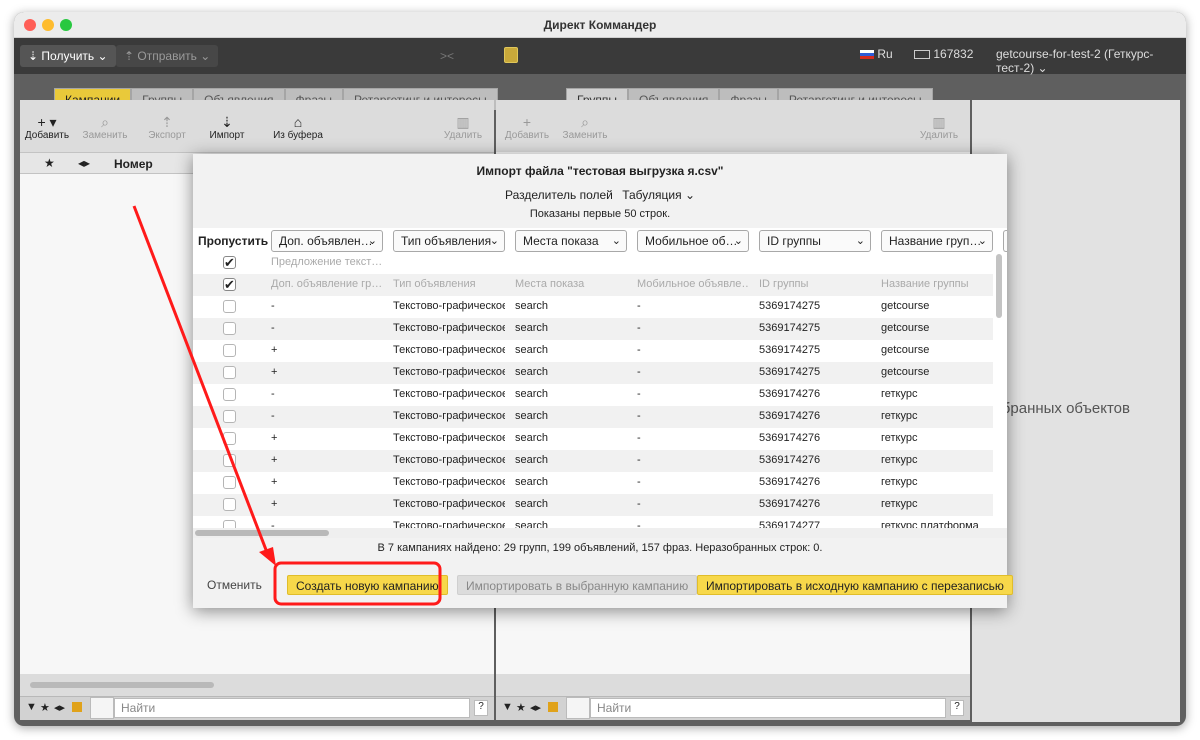 This screenshot has height=740, width=1200. What do you see at coordinates (287, 405) in the screenshot?
I see `annotation-overlay` at bounding box center [287, 405].